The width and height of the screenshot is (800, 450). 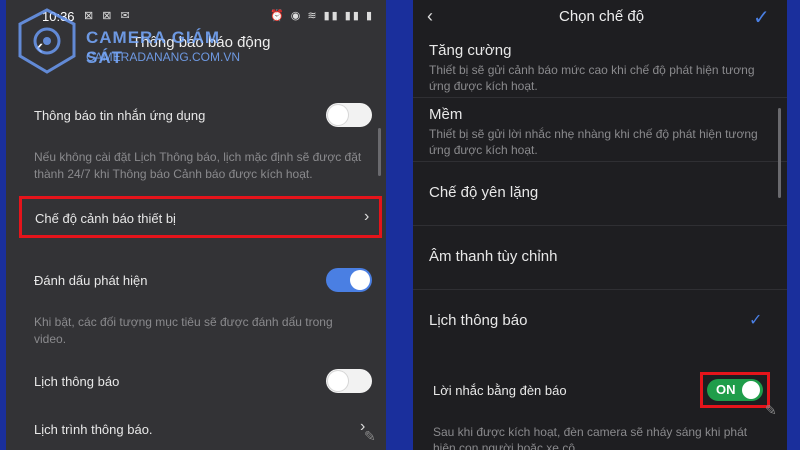 I want to click on notification-schedule-label: Lịch thông báo, so click(x=77, y=381).